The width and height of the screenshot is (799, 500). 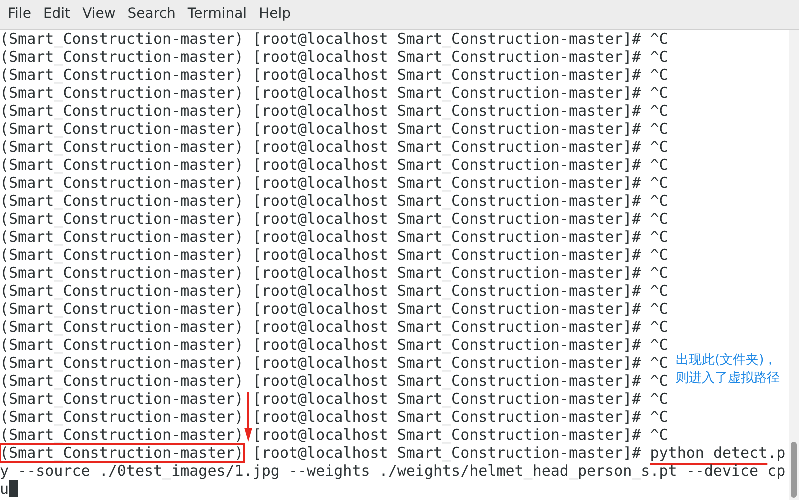 I want to click on scrollbar-thumb, so click(x=794, y=470).